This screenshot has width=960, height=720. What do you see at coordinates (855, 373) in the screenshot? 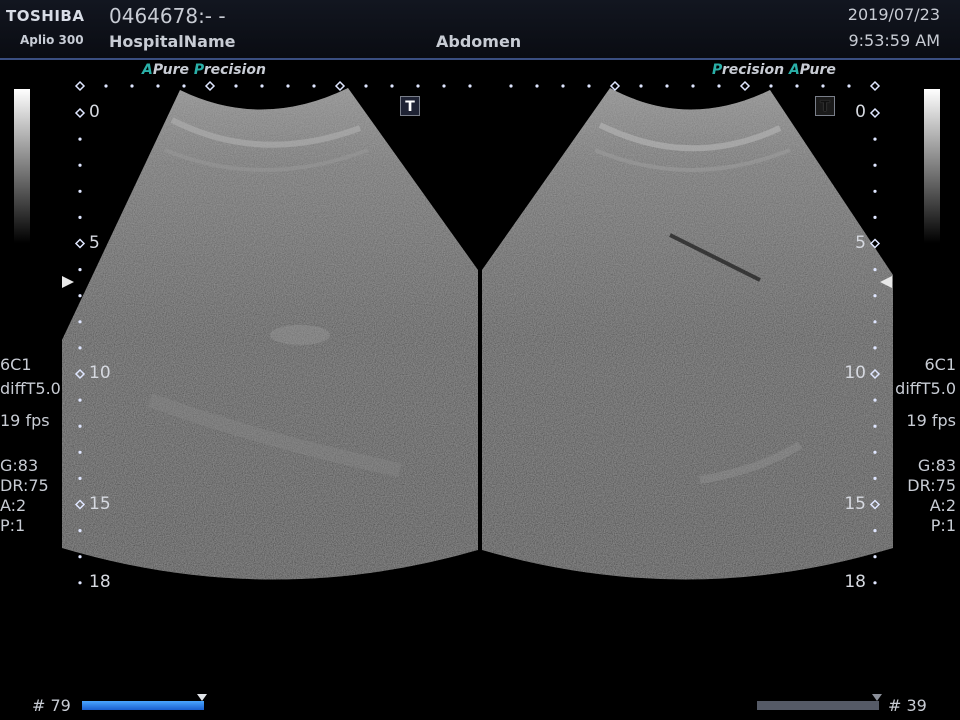
I see `depth-label: 10` at bounding box center [855, 373].